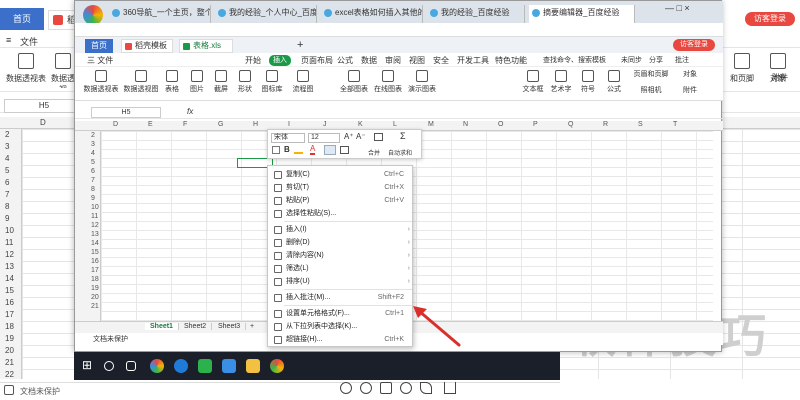 The image size is (800, 400). What do you see at coordinates (172, 84) in the screenshot?
I see `table-button: 表格` at bounding box center [172, 84].